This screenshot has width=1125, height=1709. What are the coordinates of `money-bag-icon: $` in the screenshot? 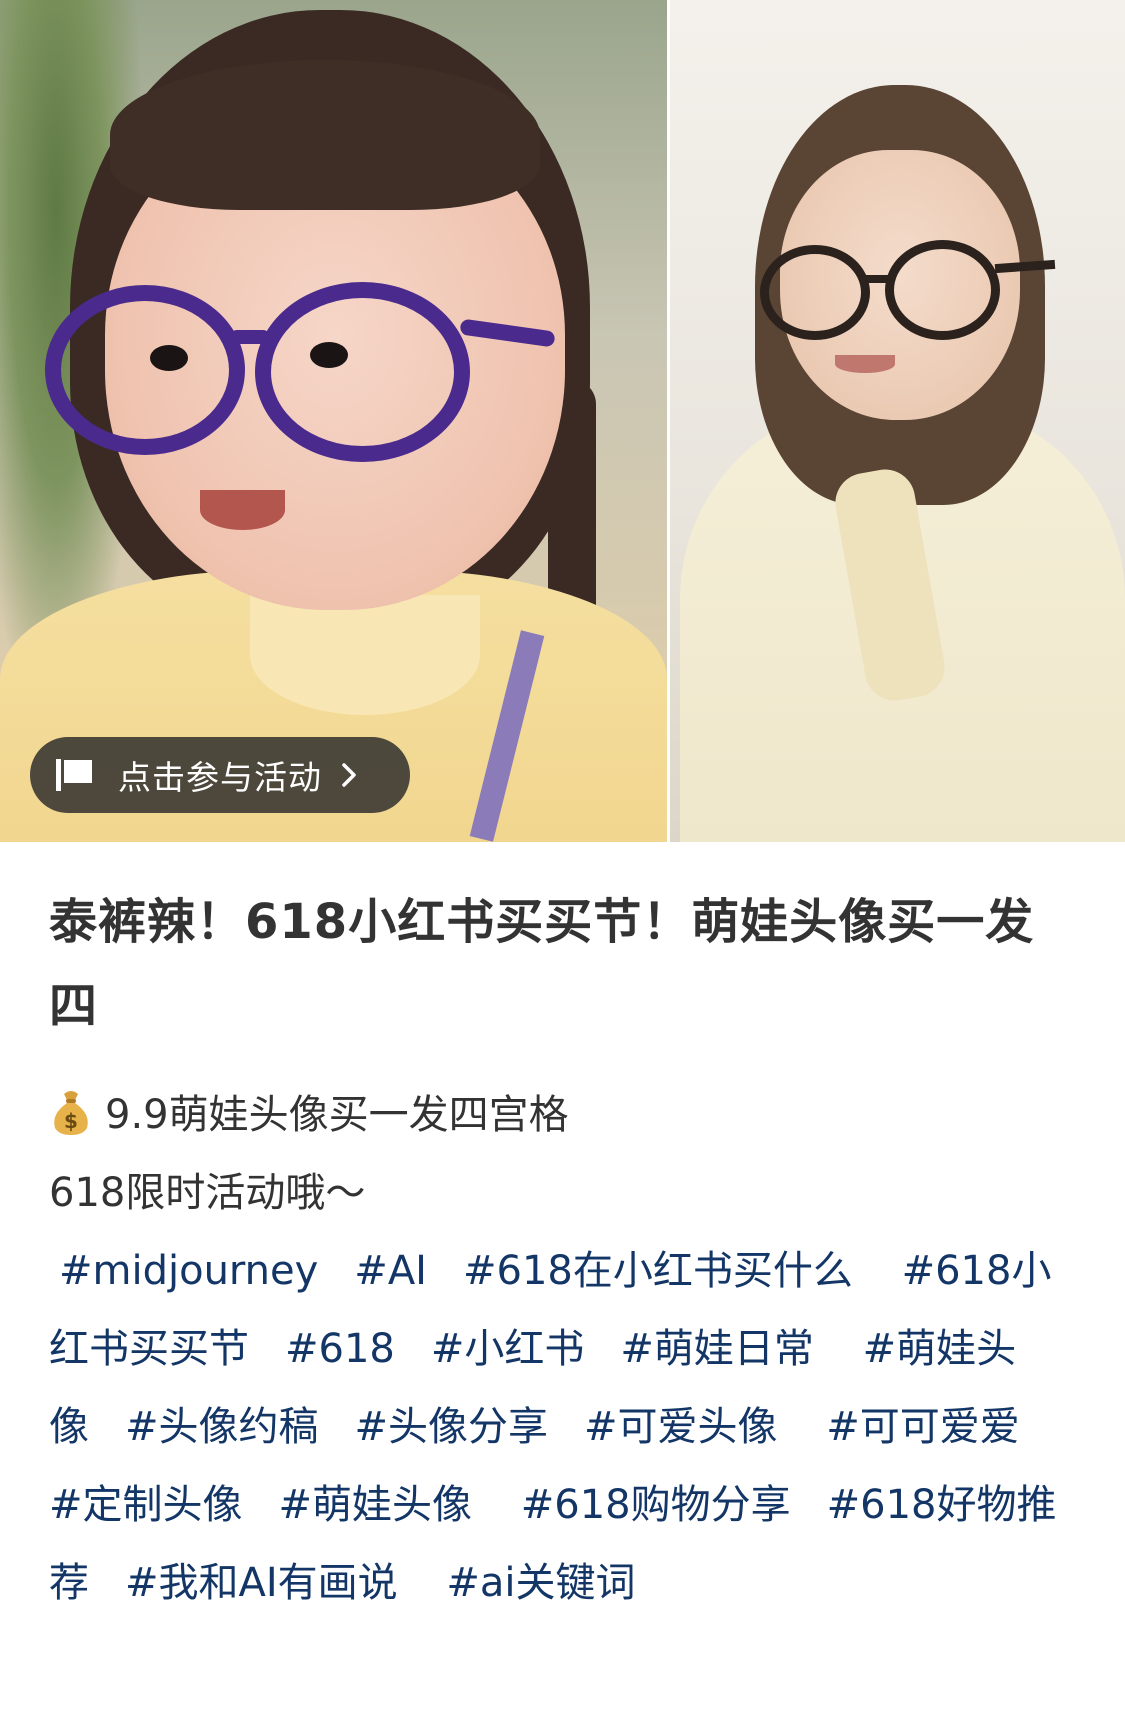 It's located at (71, 1113).